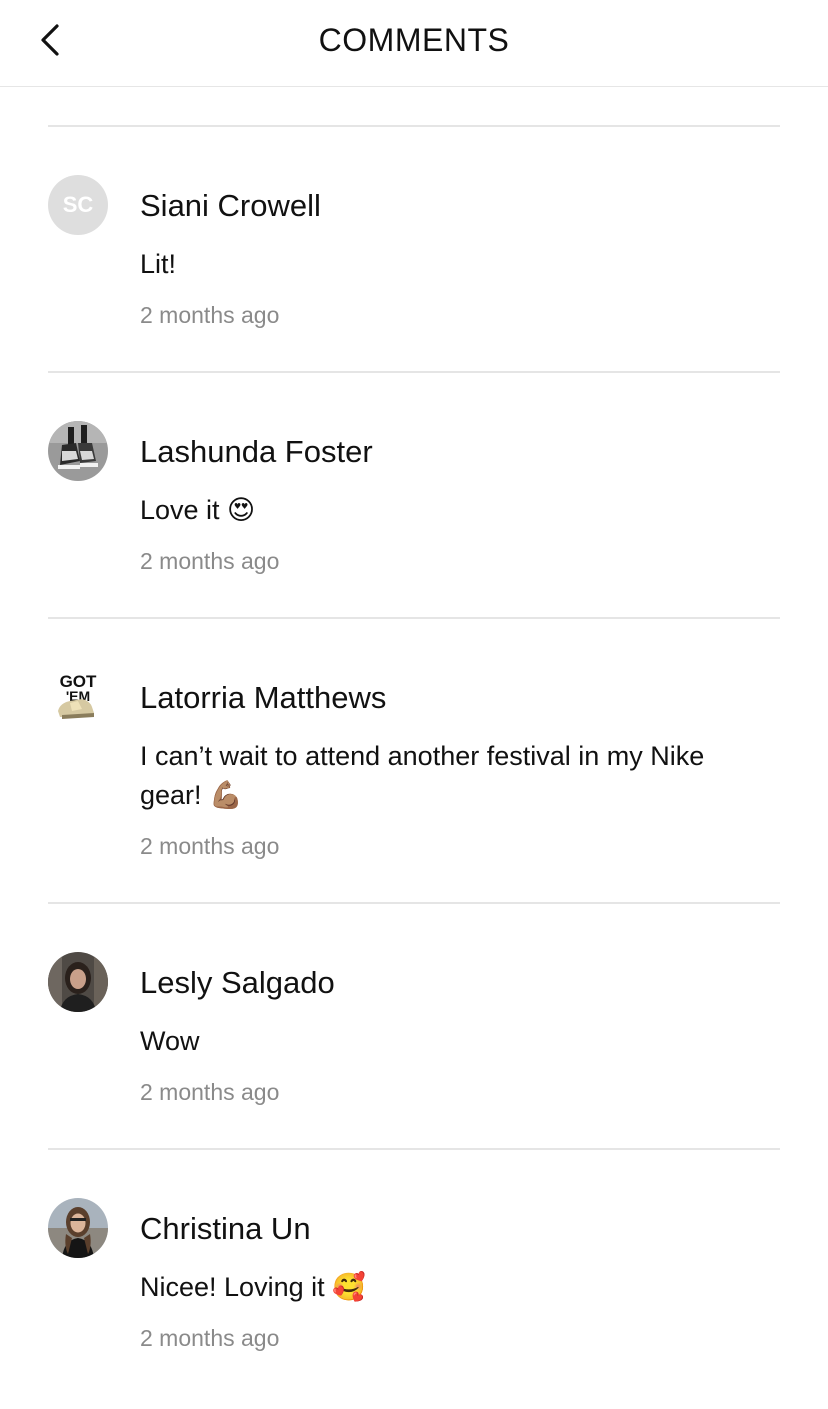  Describe the element at coordinates (198, 510) in the screenshot. I see `comment-text: Love it 😍` at that location.